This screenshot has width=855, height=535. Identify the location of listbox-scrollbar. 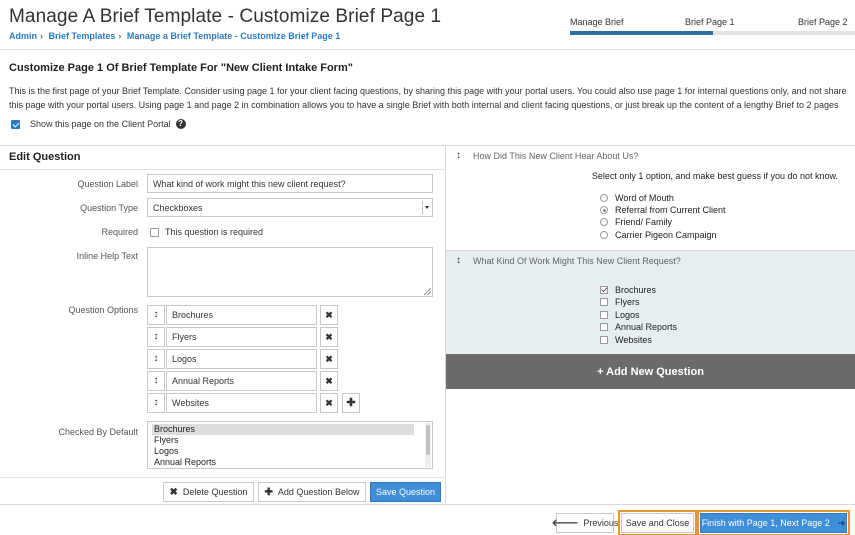
(428, 445).